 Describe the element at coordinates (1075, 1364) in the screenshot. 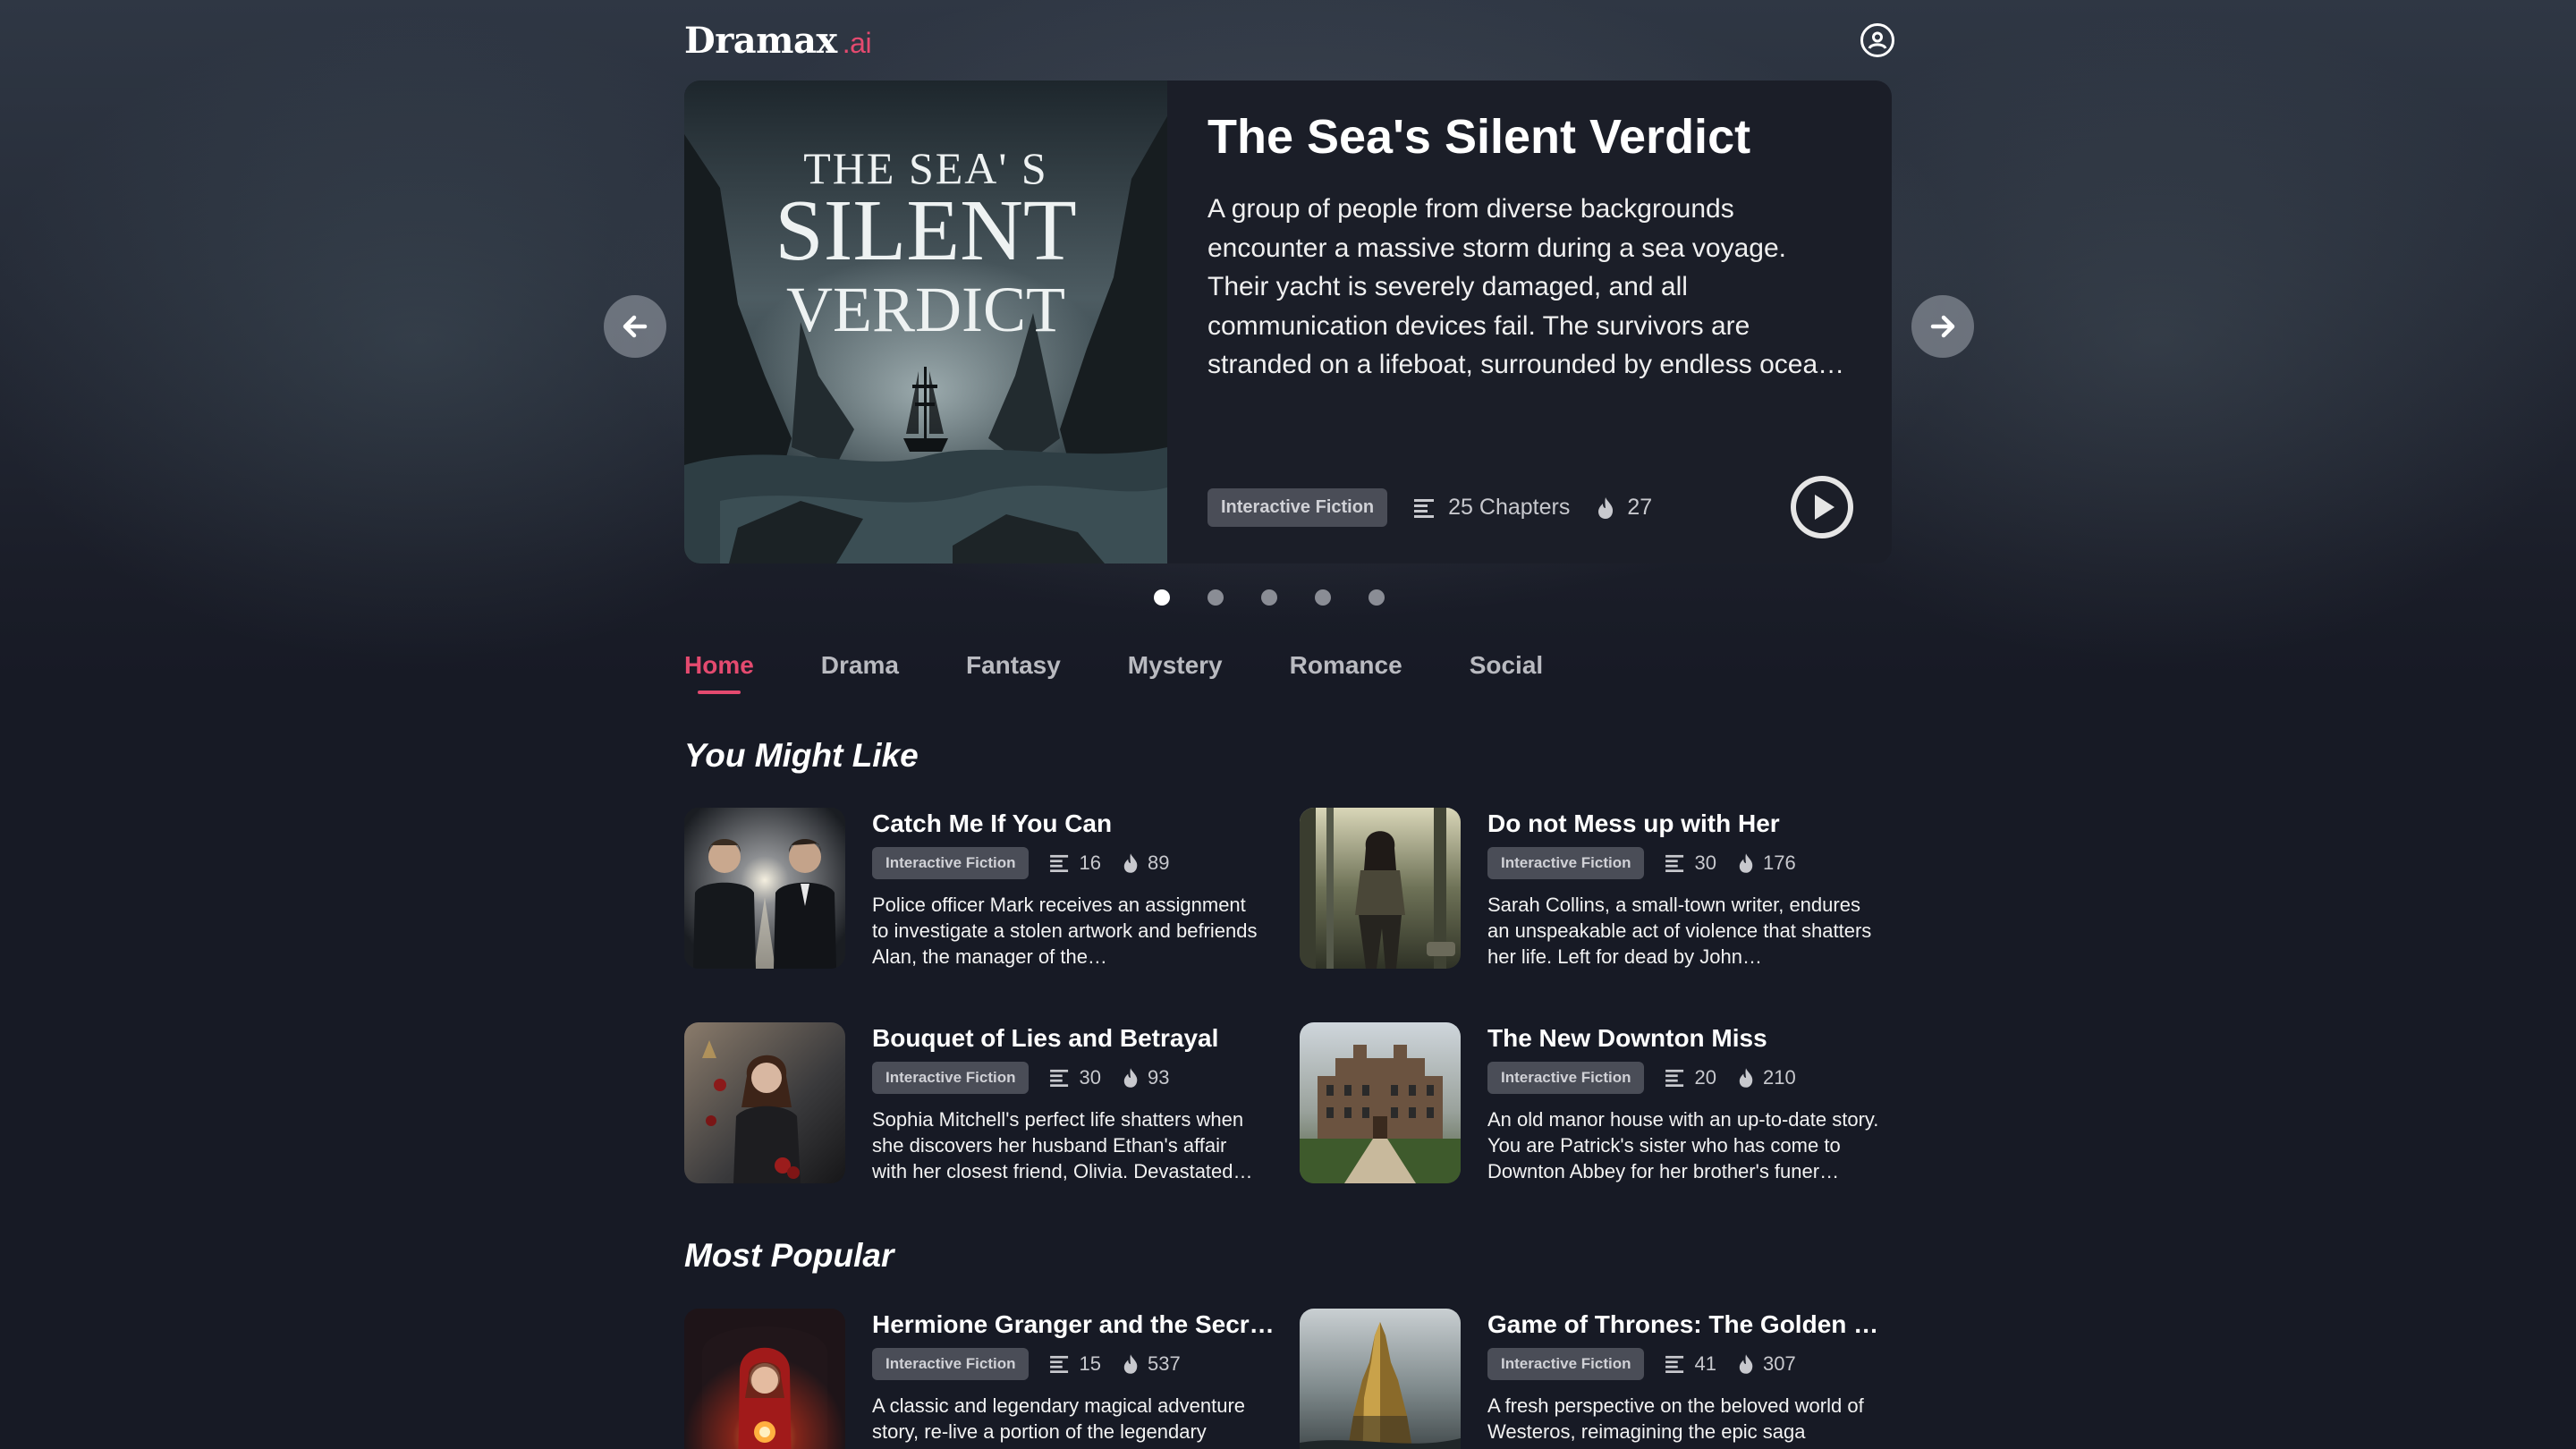

I see `chapters: 15` at that location.